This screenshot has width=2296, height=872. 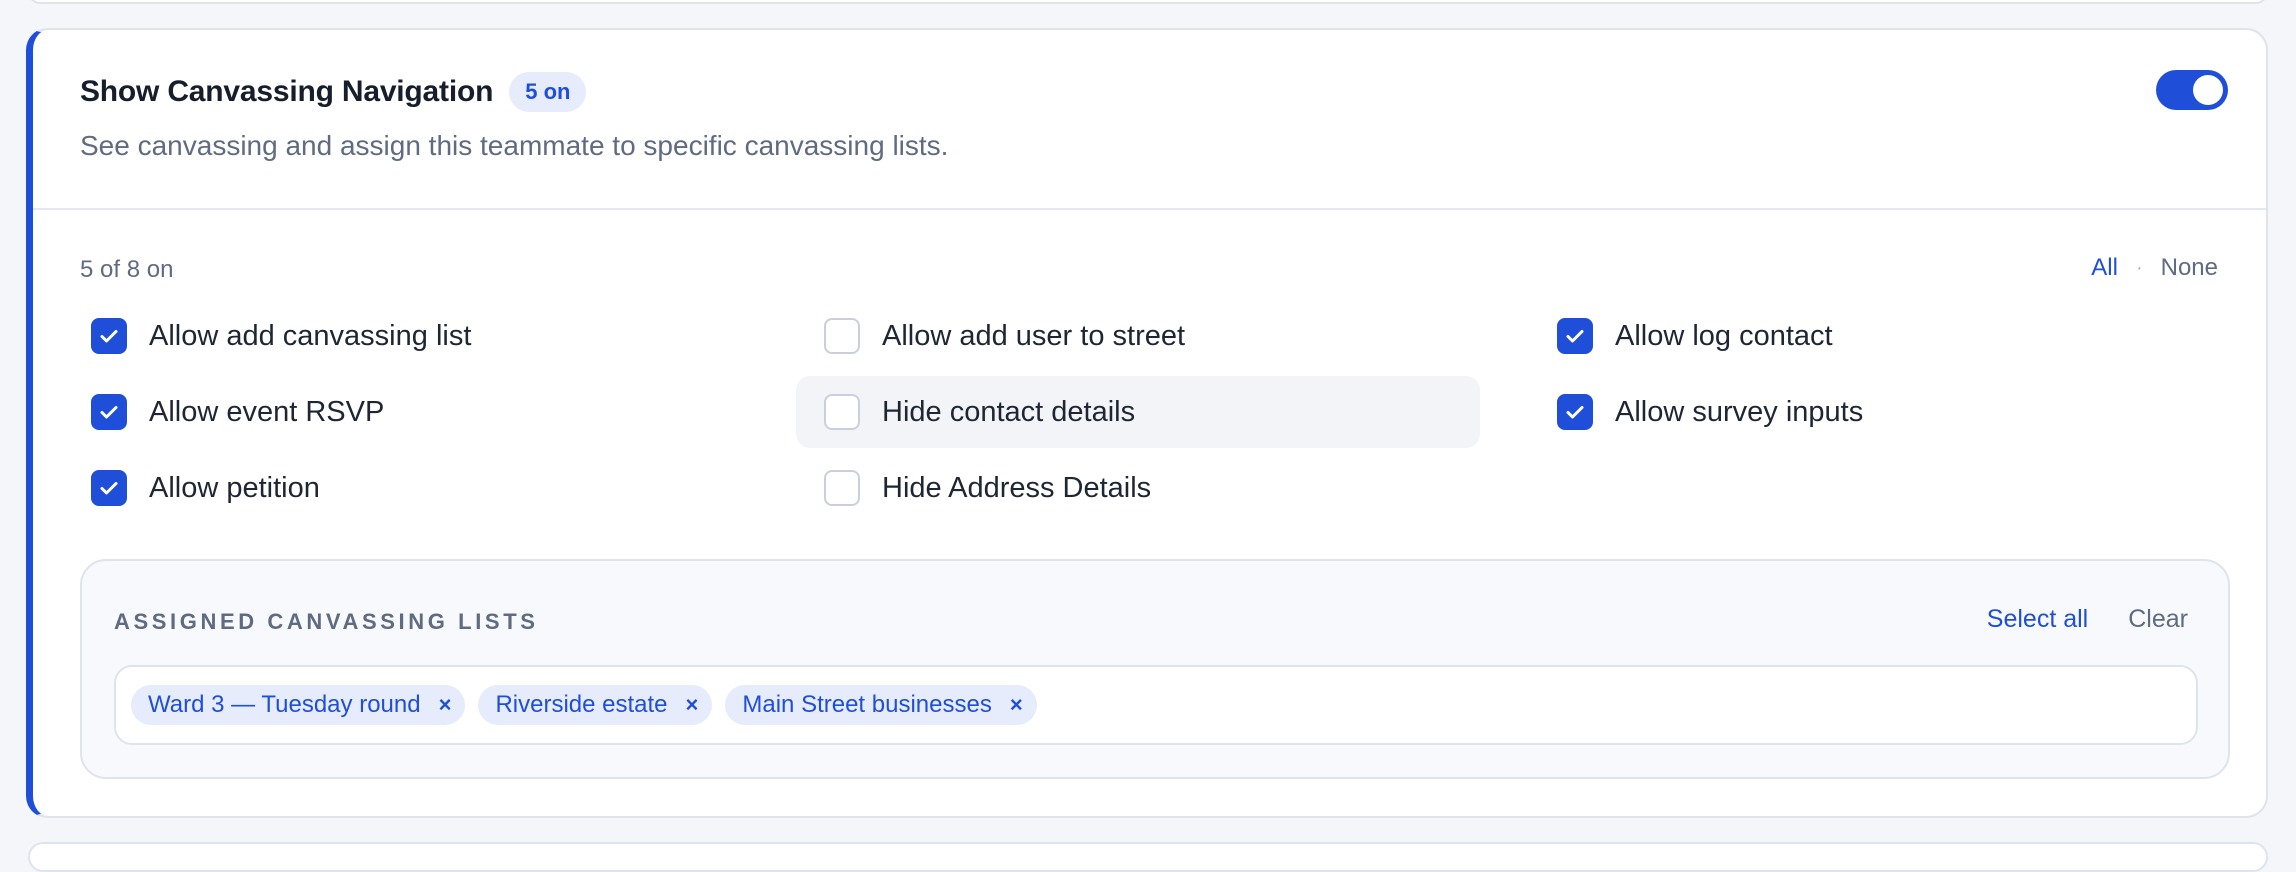 What do you see at coordinates (1138, 412) in the screenshot?
I see `permission-hide-contact-details: Hide contact details` at bounding box center [1138, 412].